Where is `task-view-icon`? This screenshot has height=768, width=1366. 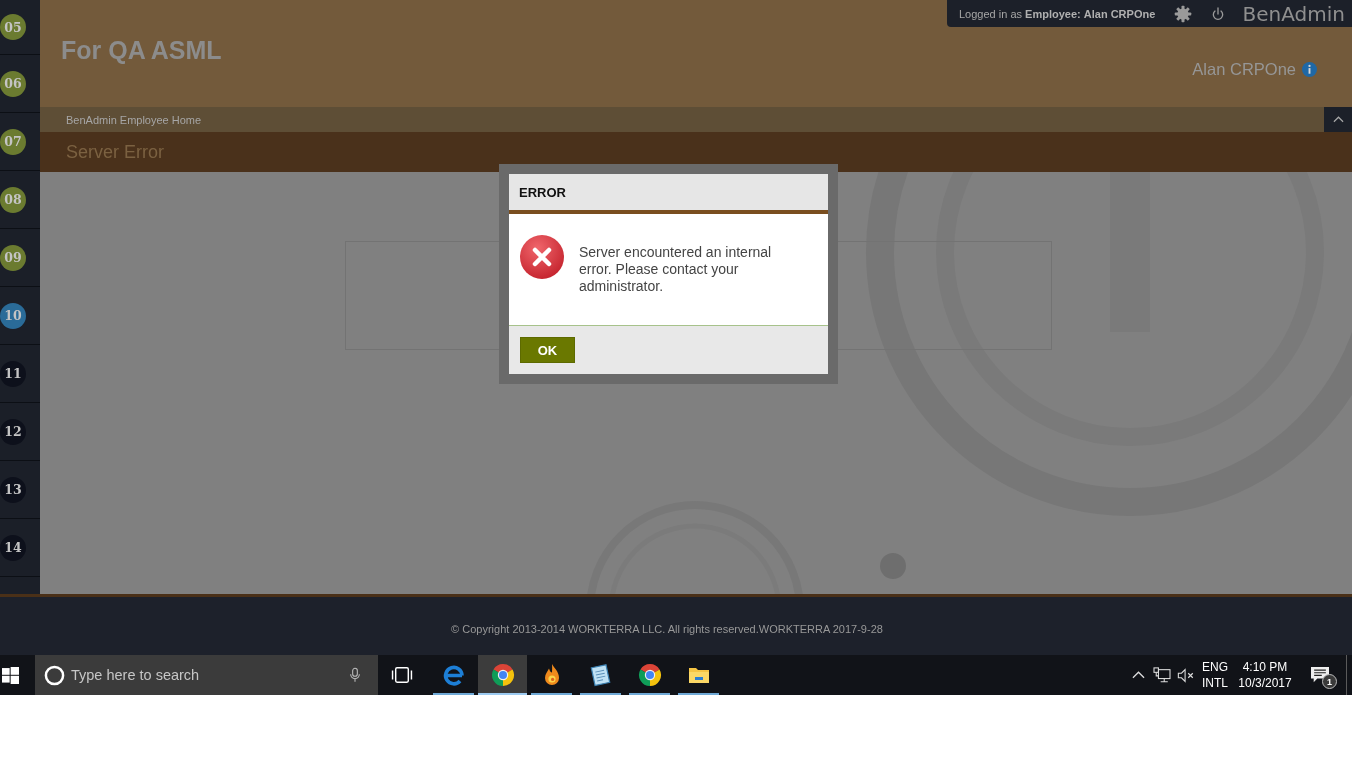
task-view-icon is located at coordinates (402, 675).